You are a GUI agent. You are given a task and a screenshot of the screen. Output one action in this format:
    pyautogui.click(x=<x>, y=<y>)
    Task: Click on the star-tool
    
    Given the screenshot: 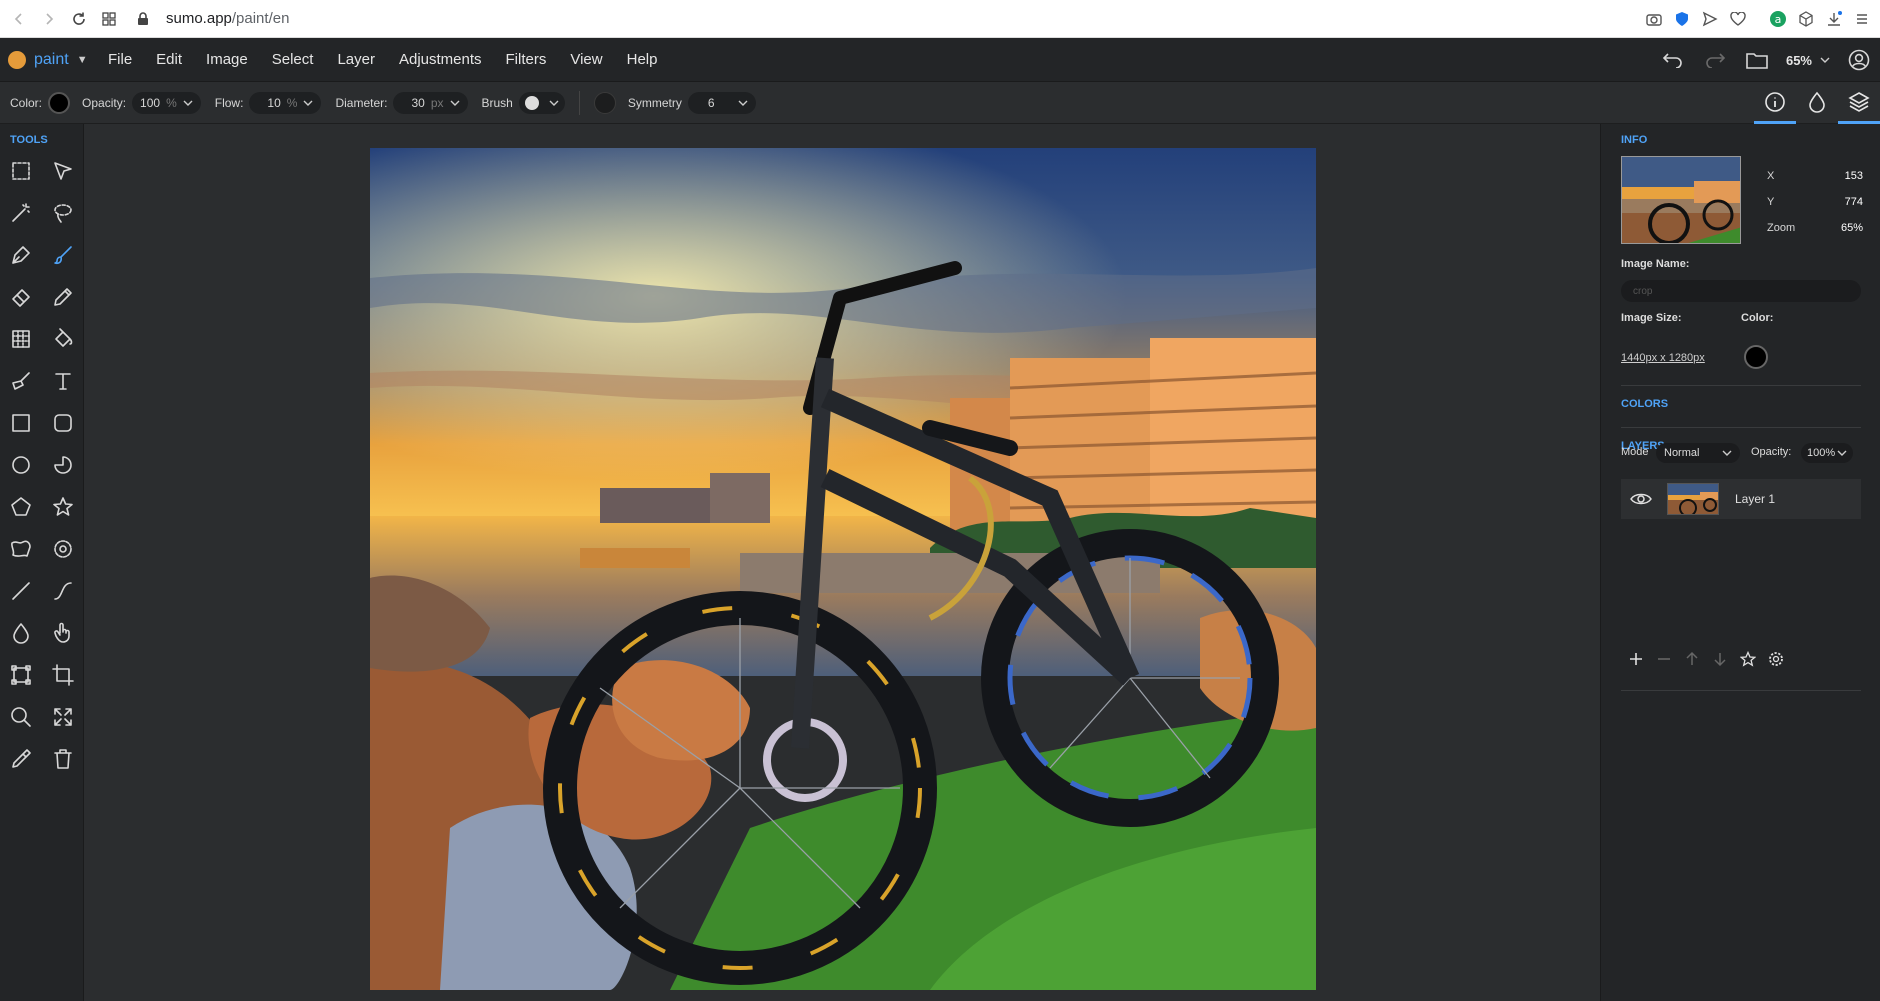 What is the action you would take?
    pyautogui.click(x=63, y=507)
    